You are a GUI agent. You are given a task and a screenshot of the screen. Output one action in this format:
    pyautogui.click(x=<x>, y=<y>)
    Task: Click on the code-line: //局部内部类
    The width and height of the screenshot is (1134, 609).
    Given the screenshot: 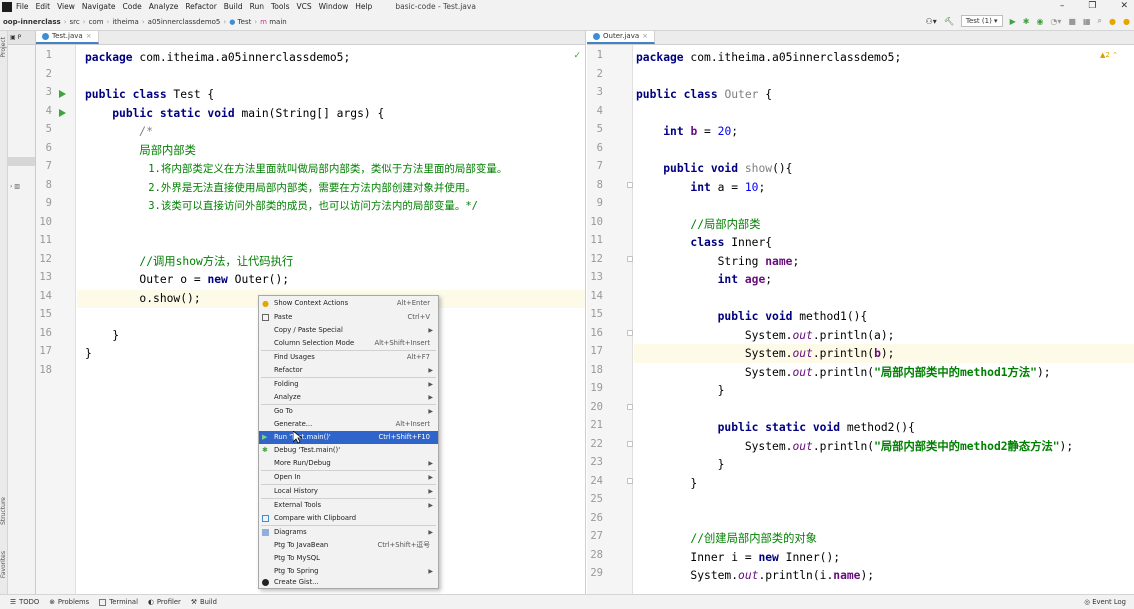 What is the action you would take?
    pyautogui.click(x=698, y=225)
    